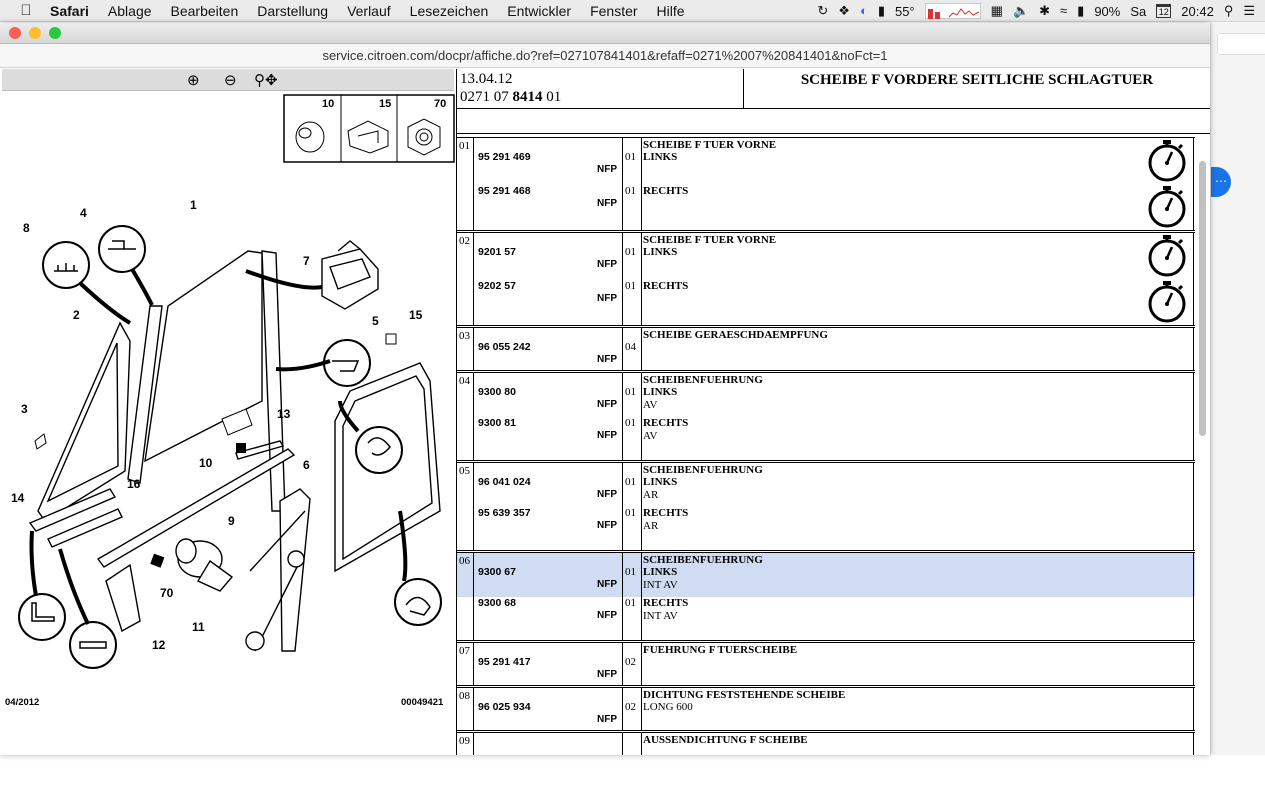 The width and height of the screenshot is (1265, 801). What do you see at coordinates (1063, 11) in the screenshot?
I see `wifi-icon: ≈` at bounding box center [1063, 11].